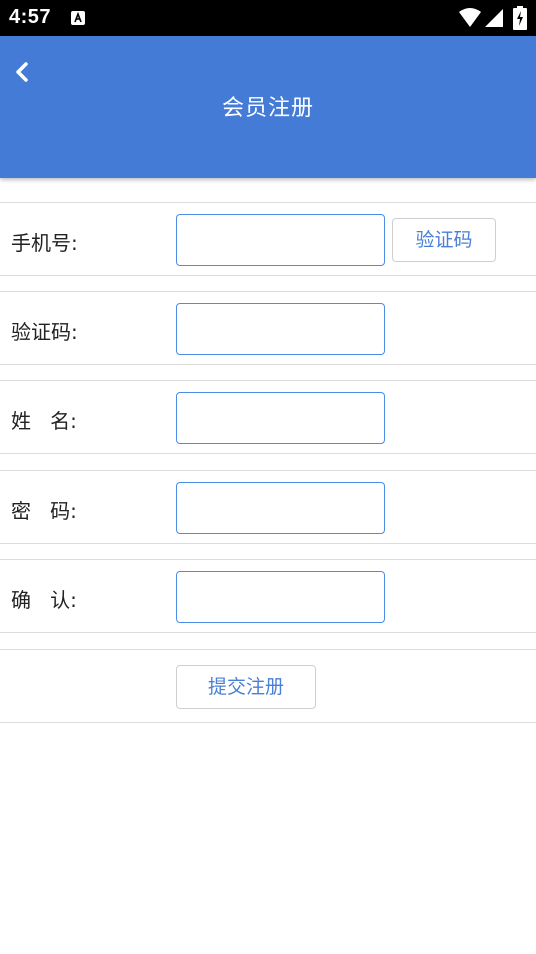 The height and width of the screenshot is (954, 536). Describe the element at coordinates (280, 508) in the screenshot. I see `password-input` at that location.